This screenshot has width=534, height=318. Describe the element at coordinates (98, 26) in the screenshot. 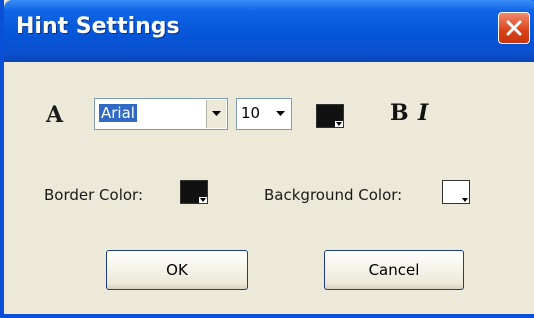

I see `window-title: Hint Settings` at that location.